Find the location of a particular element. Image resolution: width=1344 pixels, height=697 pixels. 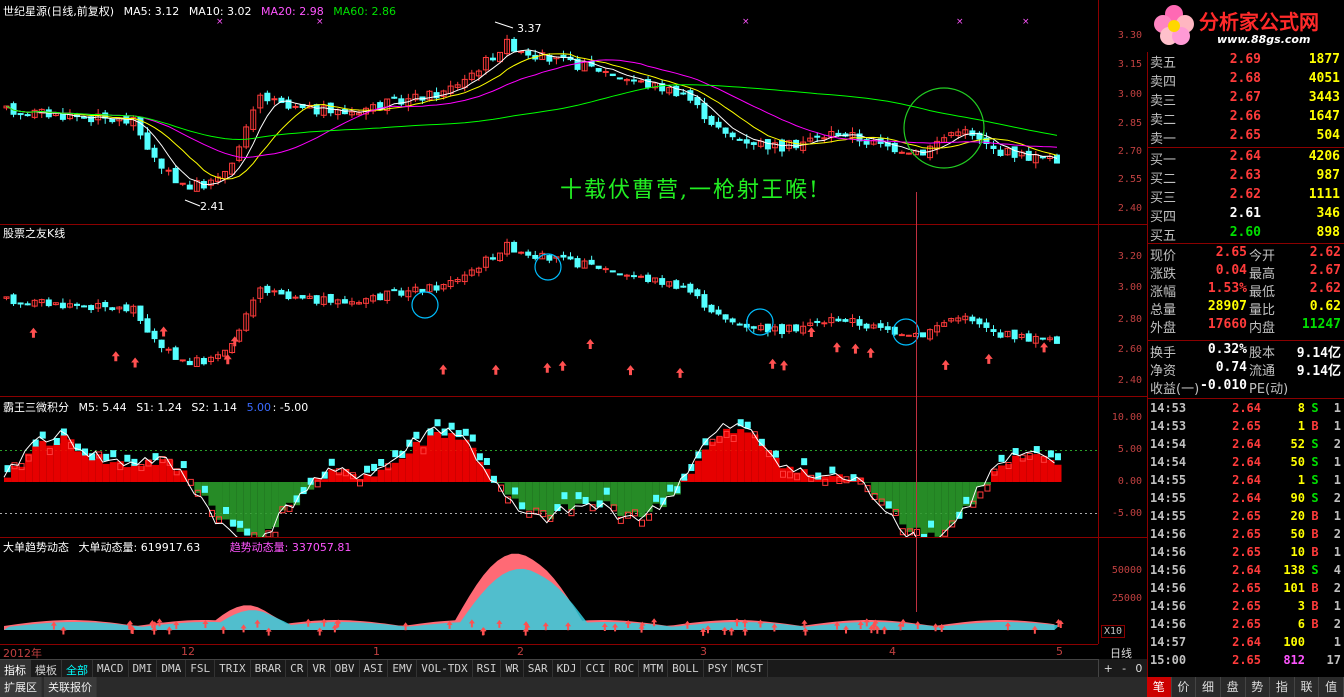

order-row: 卖一 2.65 504 is located at coordinates (1245, 137).